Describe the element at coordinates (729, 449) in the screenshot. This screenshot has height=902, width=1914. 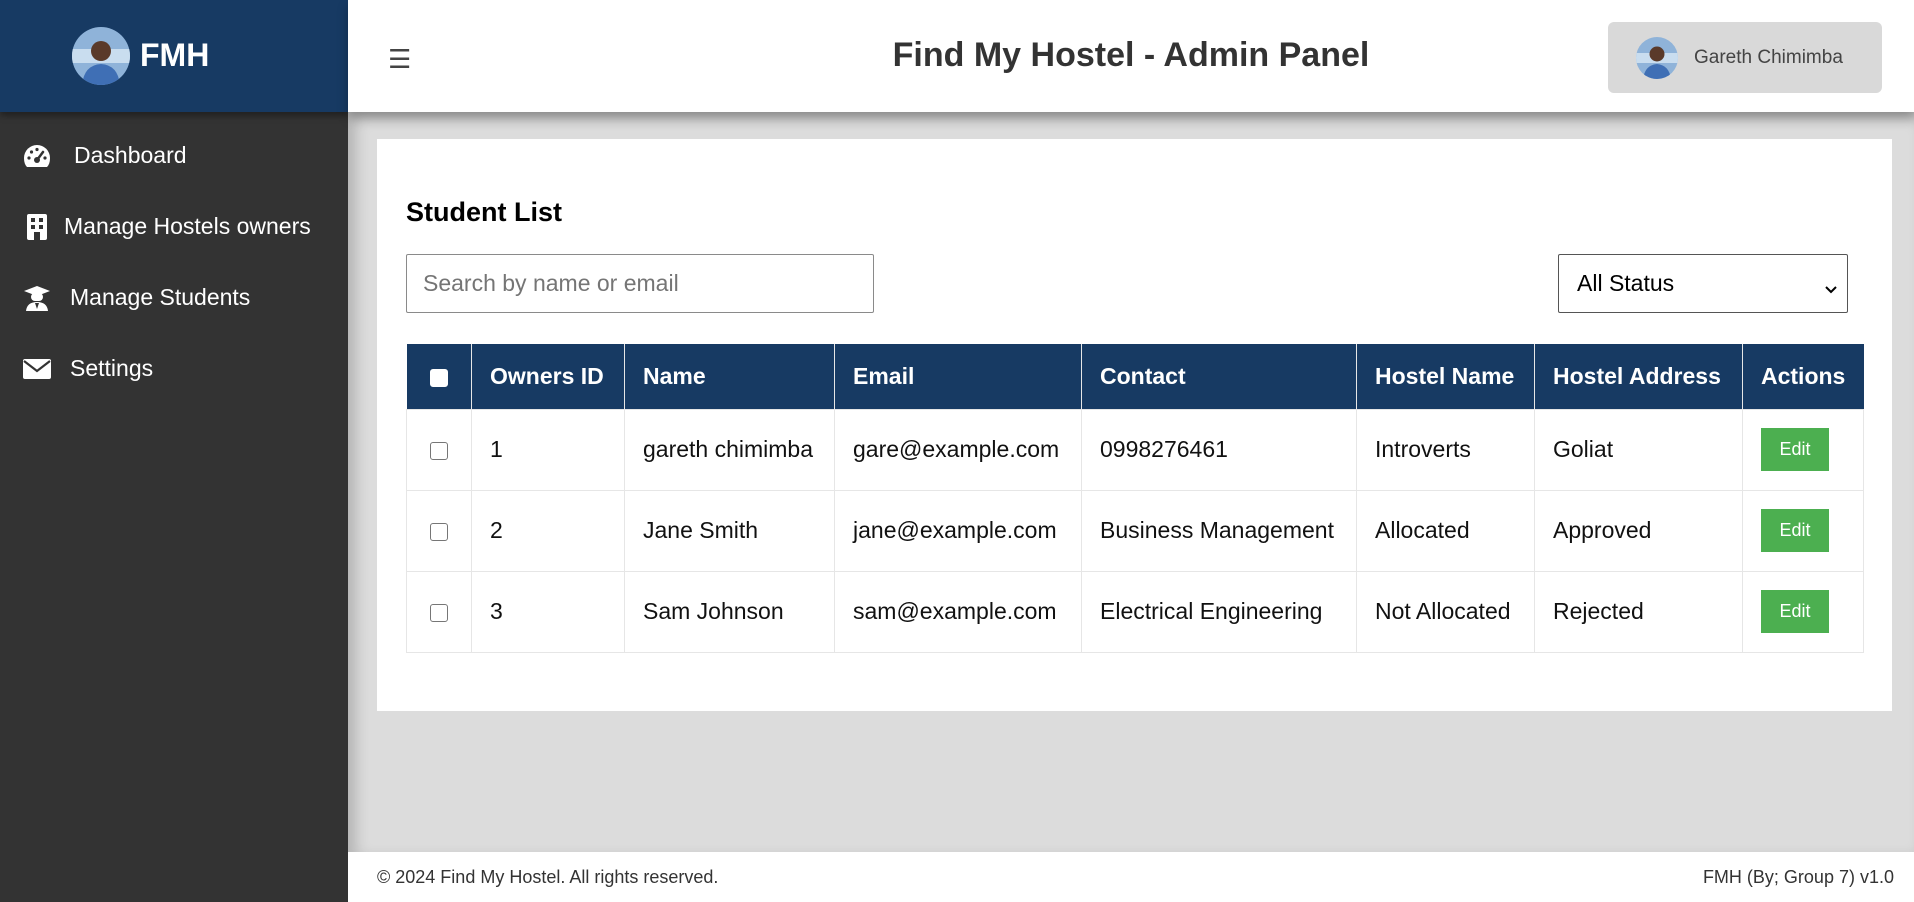
I see `name-cell: gareth chimimba` at that location.